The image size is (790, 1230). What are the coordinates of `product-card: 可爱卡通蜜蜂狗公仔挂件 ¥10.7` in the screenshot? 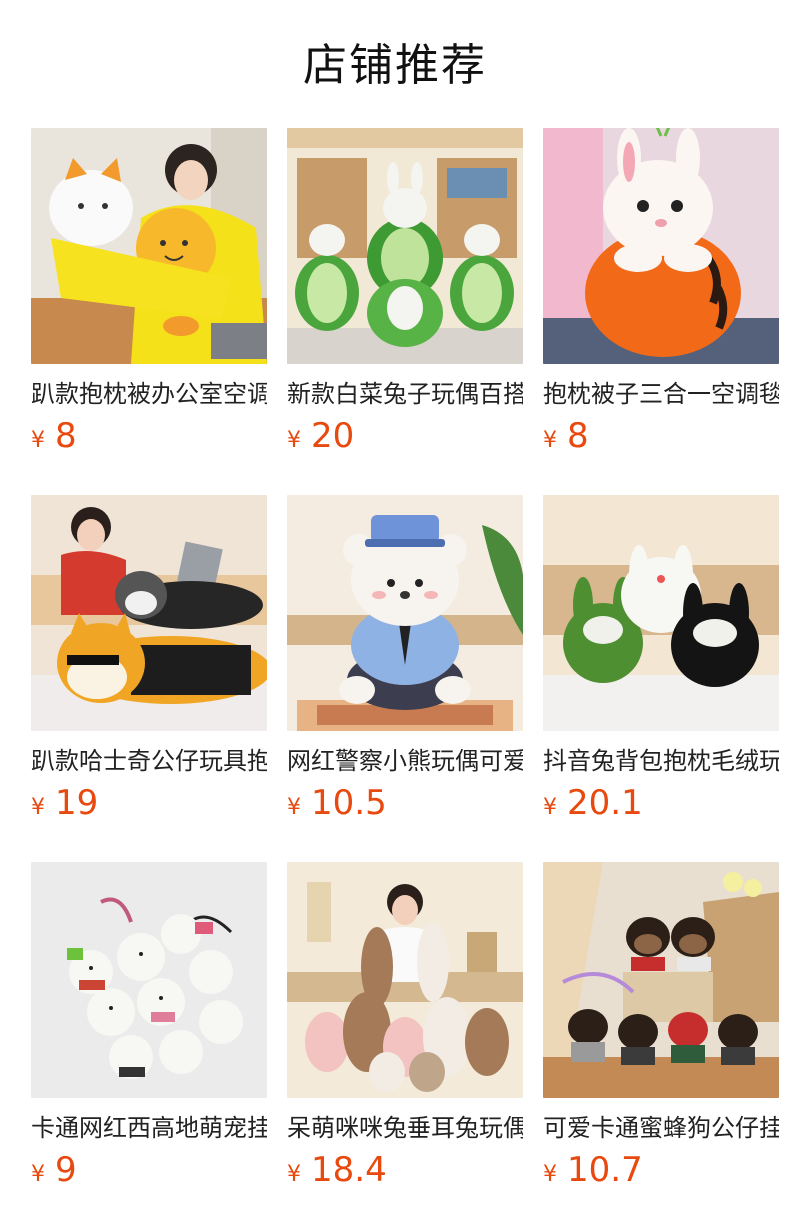 It's located at (661, 1028).